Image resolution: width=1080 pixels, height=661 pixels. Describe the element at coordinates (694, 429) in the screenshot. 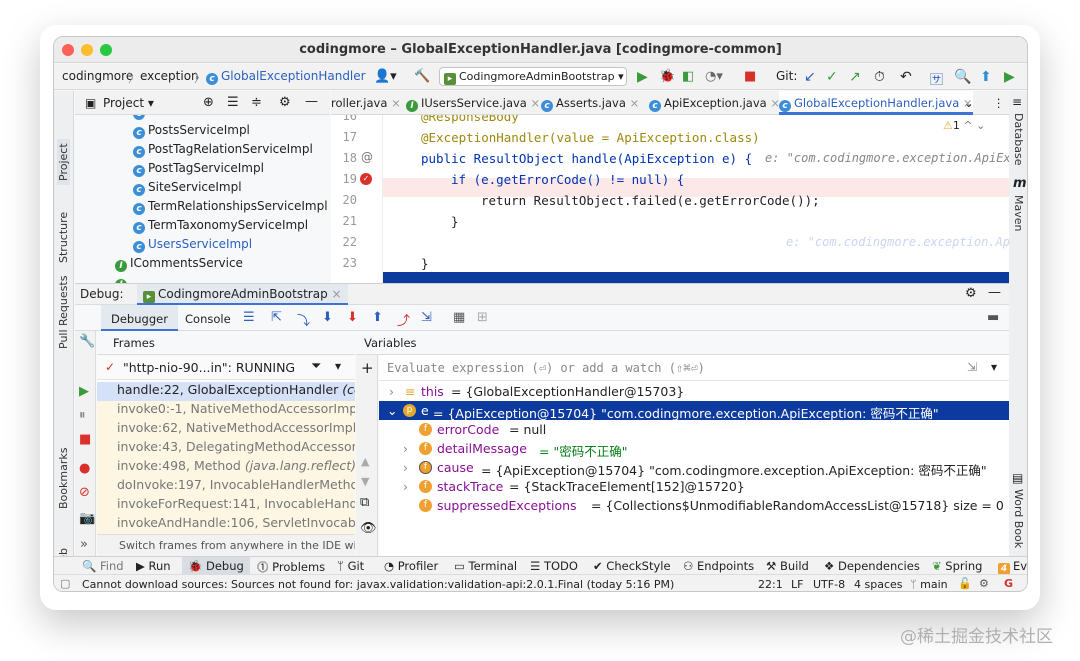

I see `variable-row: f errorCode = null` at that location.